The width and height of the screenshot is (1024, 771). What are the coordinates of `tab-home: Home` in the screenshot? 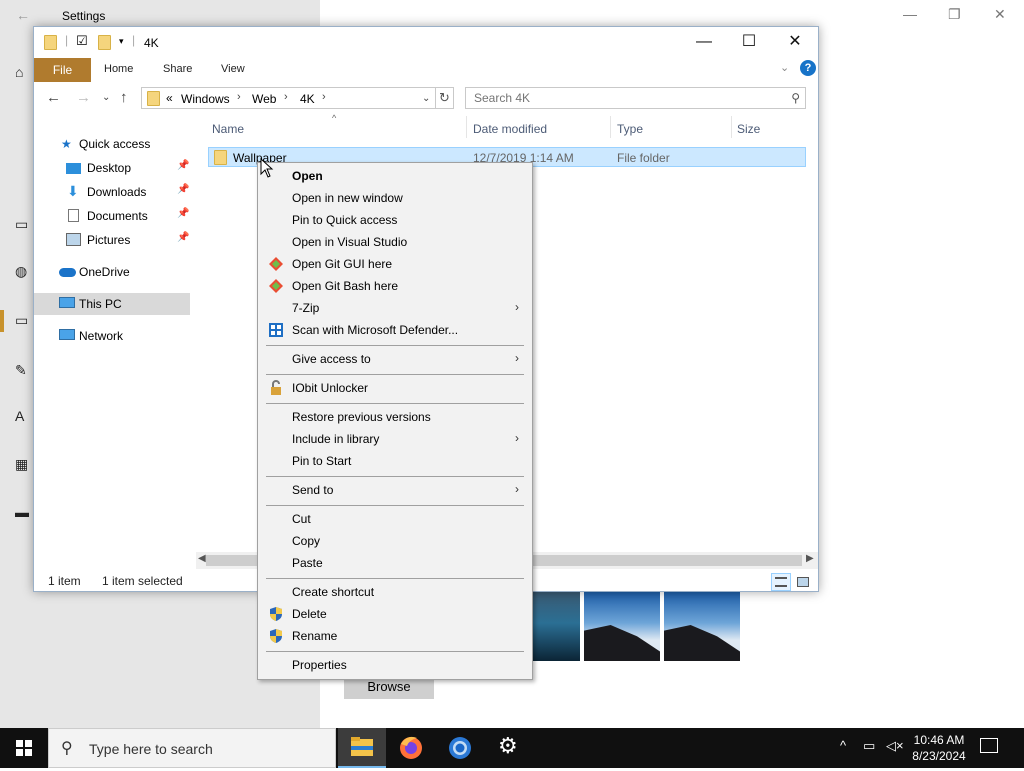 It's located at (118, 69).